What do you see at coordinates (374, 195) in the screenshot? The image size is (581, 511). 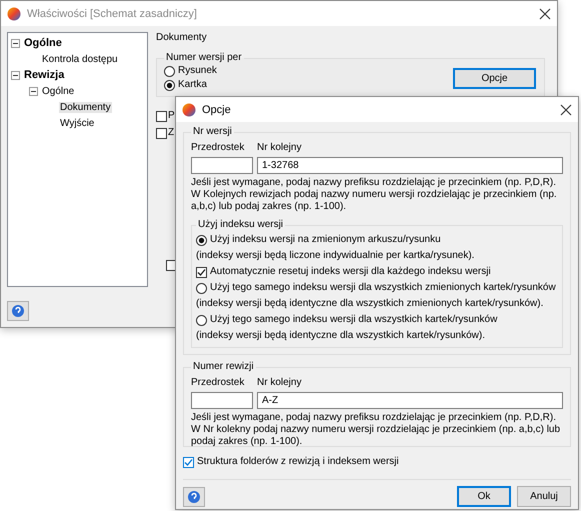 I see `help-text: Jeśli jest wymagane, podaj nazwy prefiksu rozdzielając je przecinkiem (np. P,D,R). W Kolejnych rewizjach podaj nazwy numeru wersji rozdzielając je przecinkiem (np. a,b,c) lub podaj zakres (np. 1-100).` at bounding box center [374, 195].